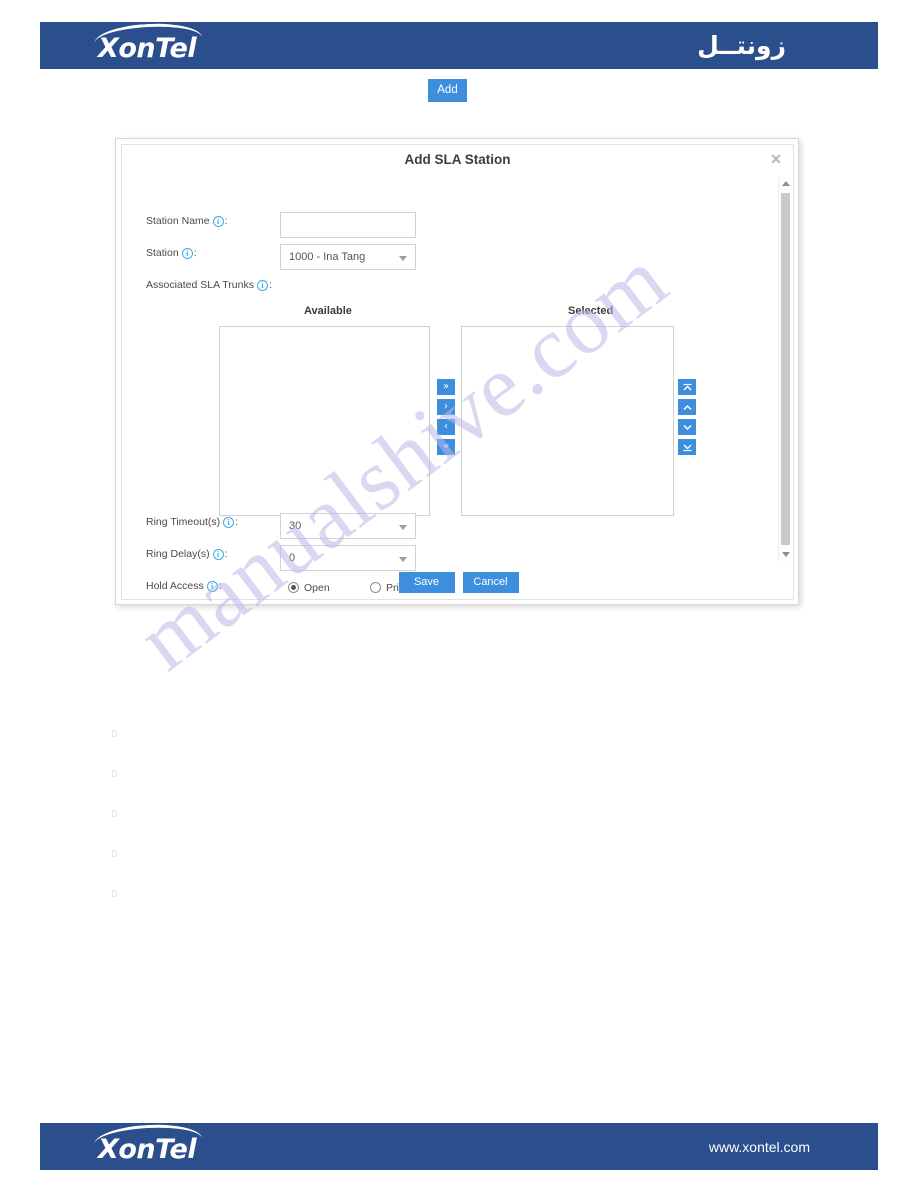 This screenshot has height=1188, width=918. What do you see at coordinates (687, 417) in the screenshot?
I see `order-button-group` at bounding box center [687, 417].